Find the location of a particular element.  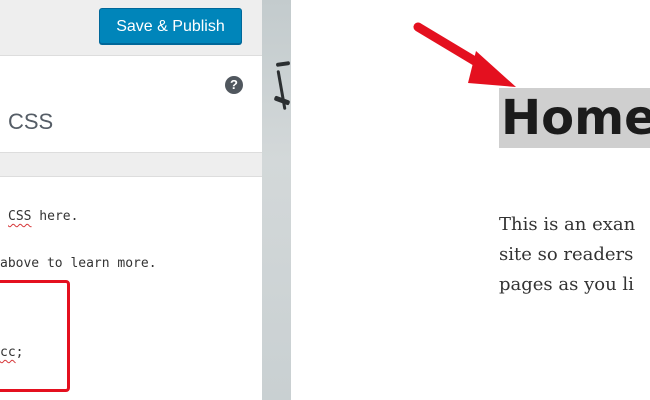

section-divider is located at coordinates (131, 165).